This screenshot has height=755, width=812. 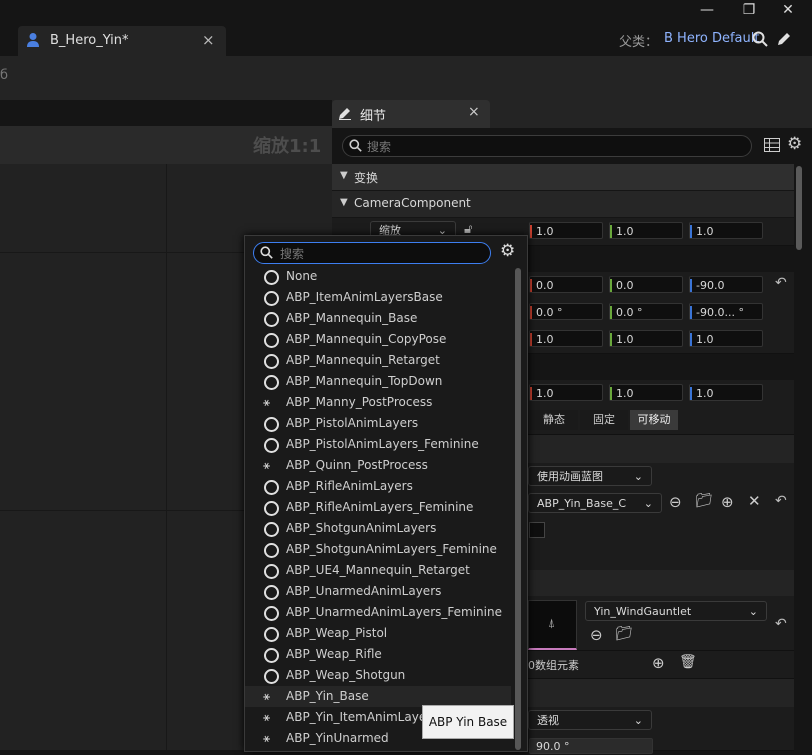 What do you see at coordinates (378, 339) in the screenshot?
I see `list-item: ABP_Mannequin_CopyPose` at bounding box center [378, 339].